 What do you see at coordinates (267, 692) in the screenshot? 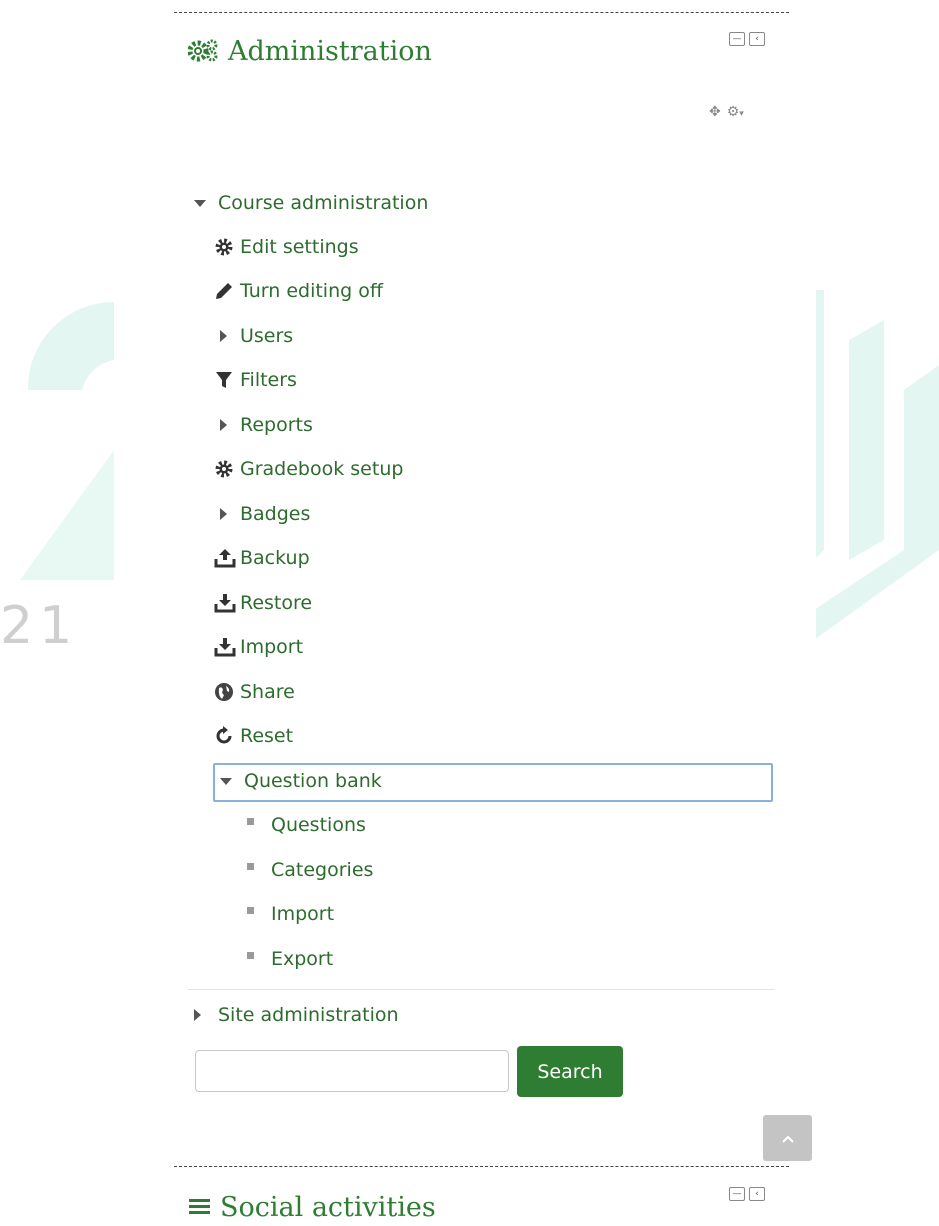
I see `tree-item-label: Share` at bounding box center [267, 692].